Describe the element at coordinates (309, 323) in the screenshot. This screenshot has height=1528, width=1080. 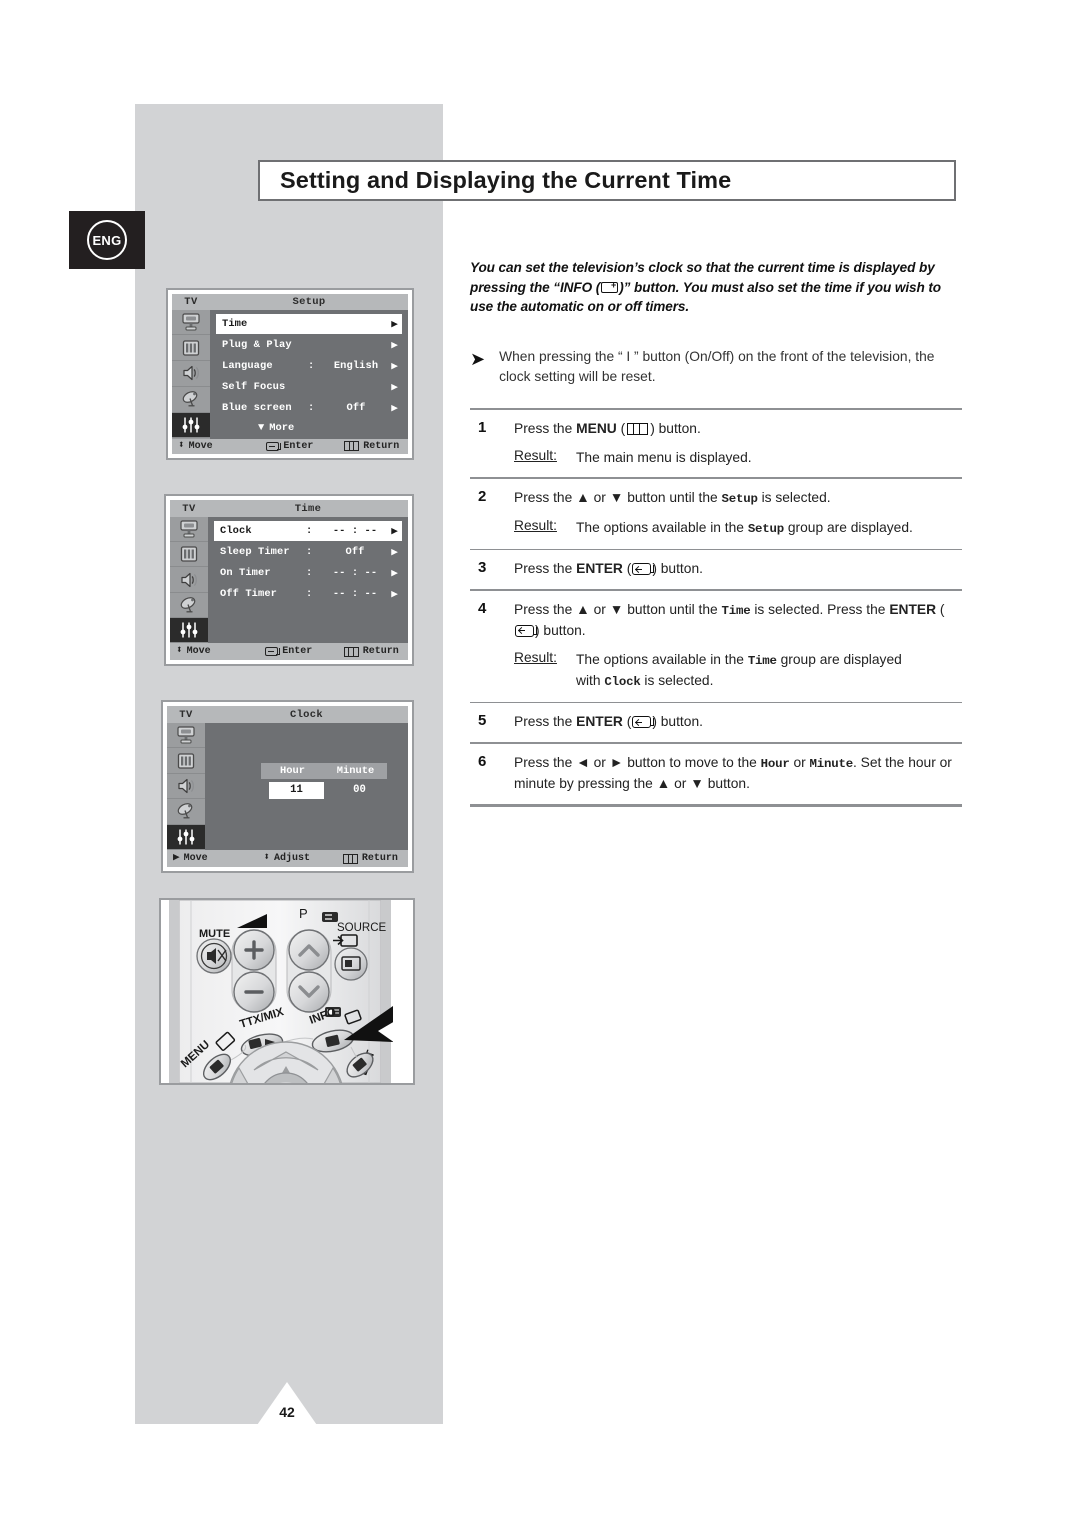
I see `osd-row-time: Time ▶` at that location.